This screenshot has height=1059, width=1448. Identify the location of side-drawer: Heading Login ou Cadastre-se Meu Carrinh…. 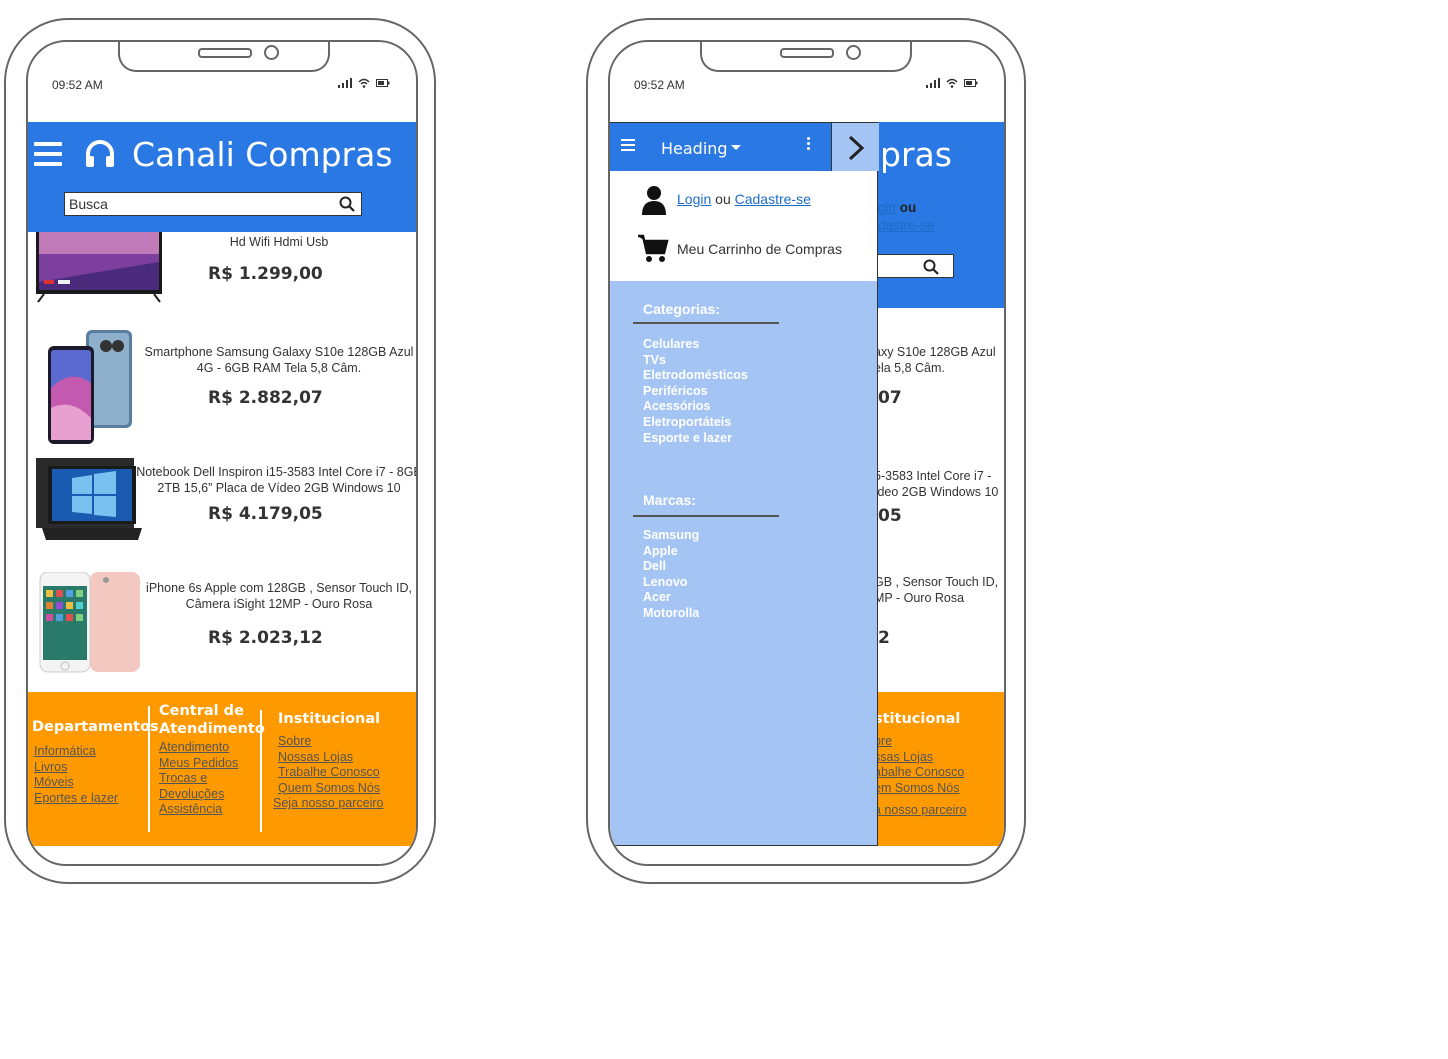
(744, 484).